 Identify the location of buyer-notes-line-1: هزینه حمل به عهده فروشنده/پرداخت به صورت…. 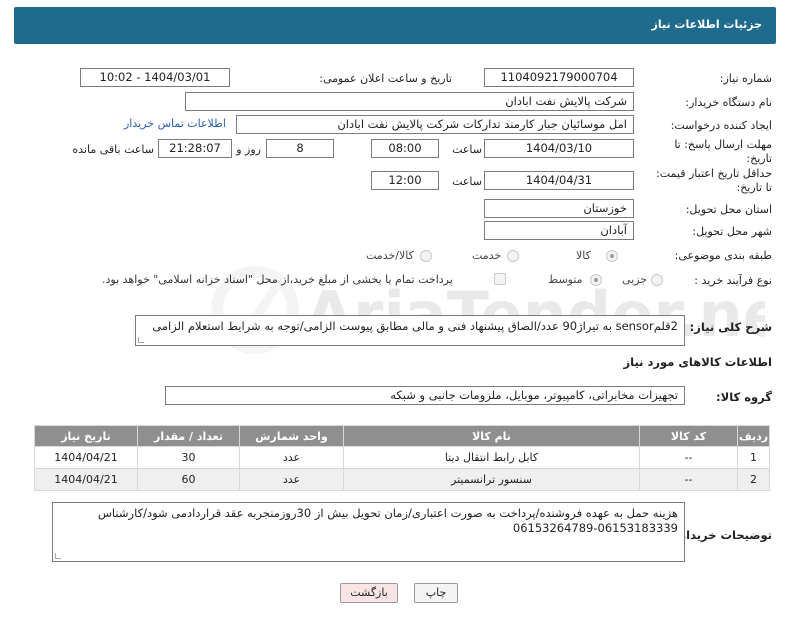
(387, 513).